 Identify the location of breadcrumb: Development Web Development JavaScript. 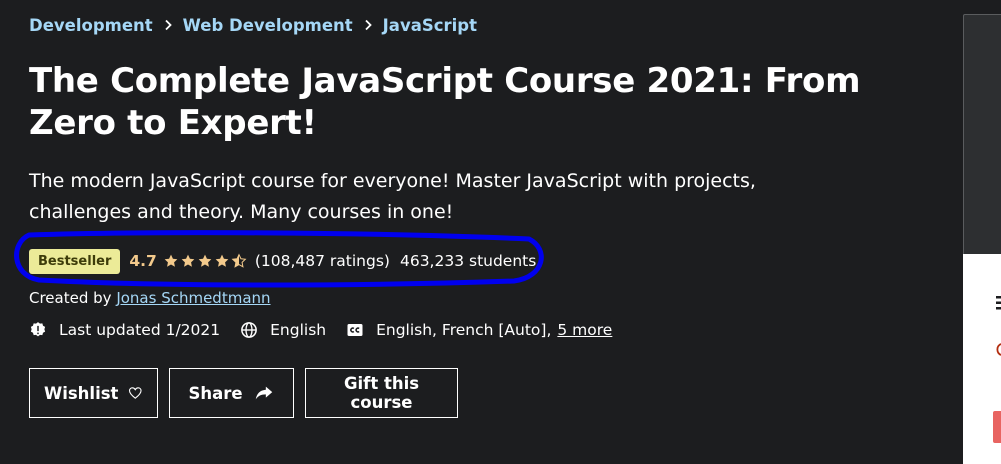
(253, 25).